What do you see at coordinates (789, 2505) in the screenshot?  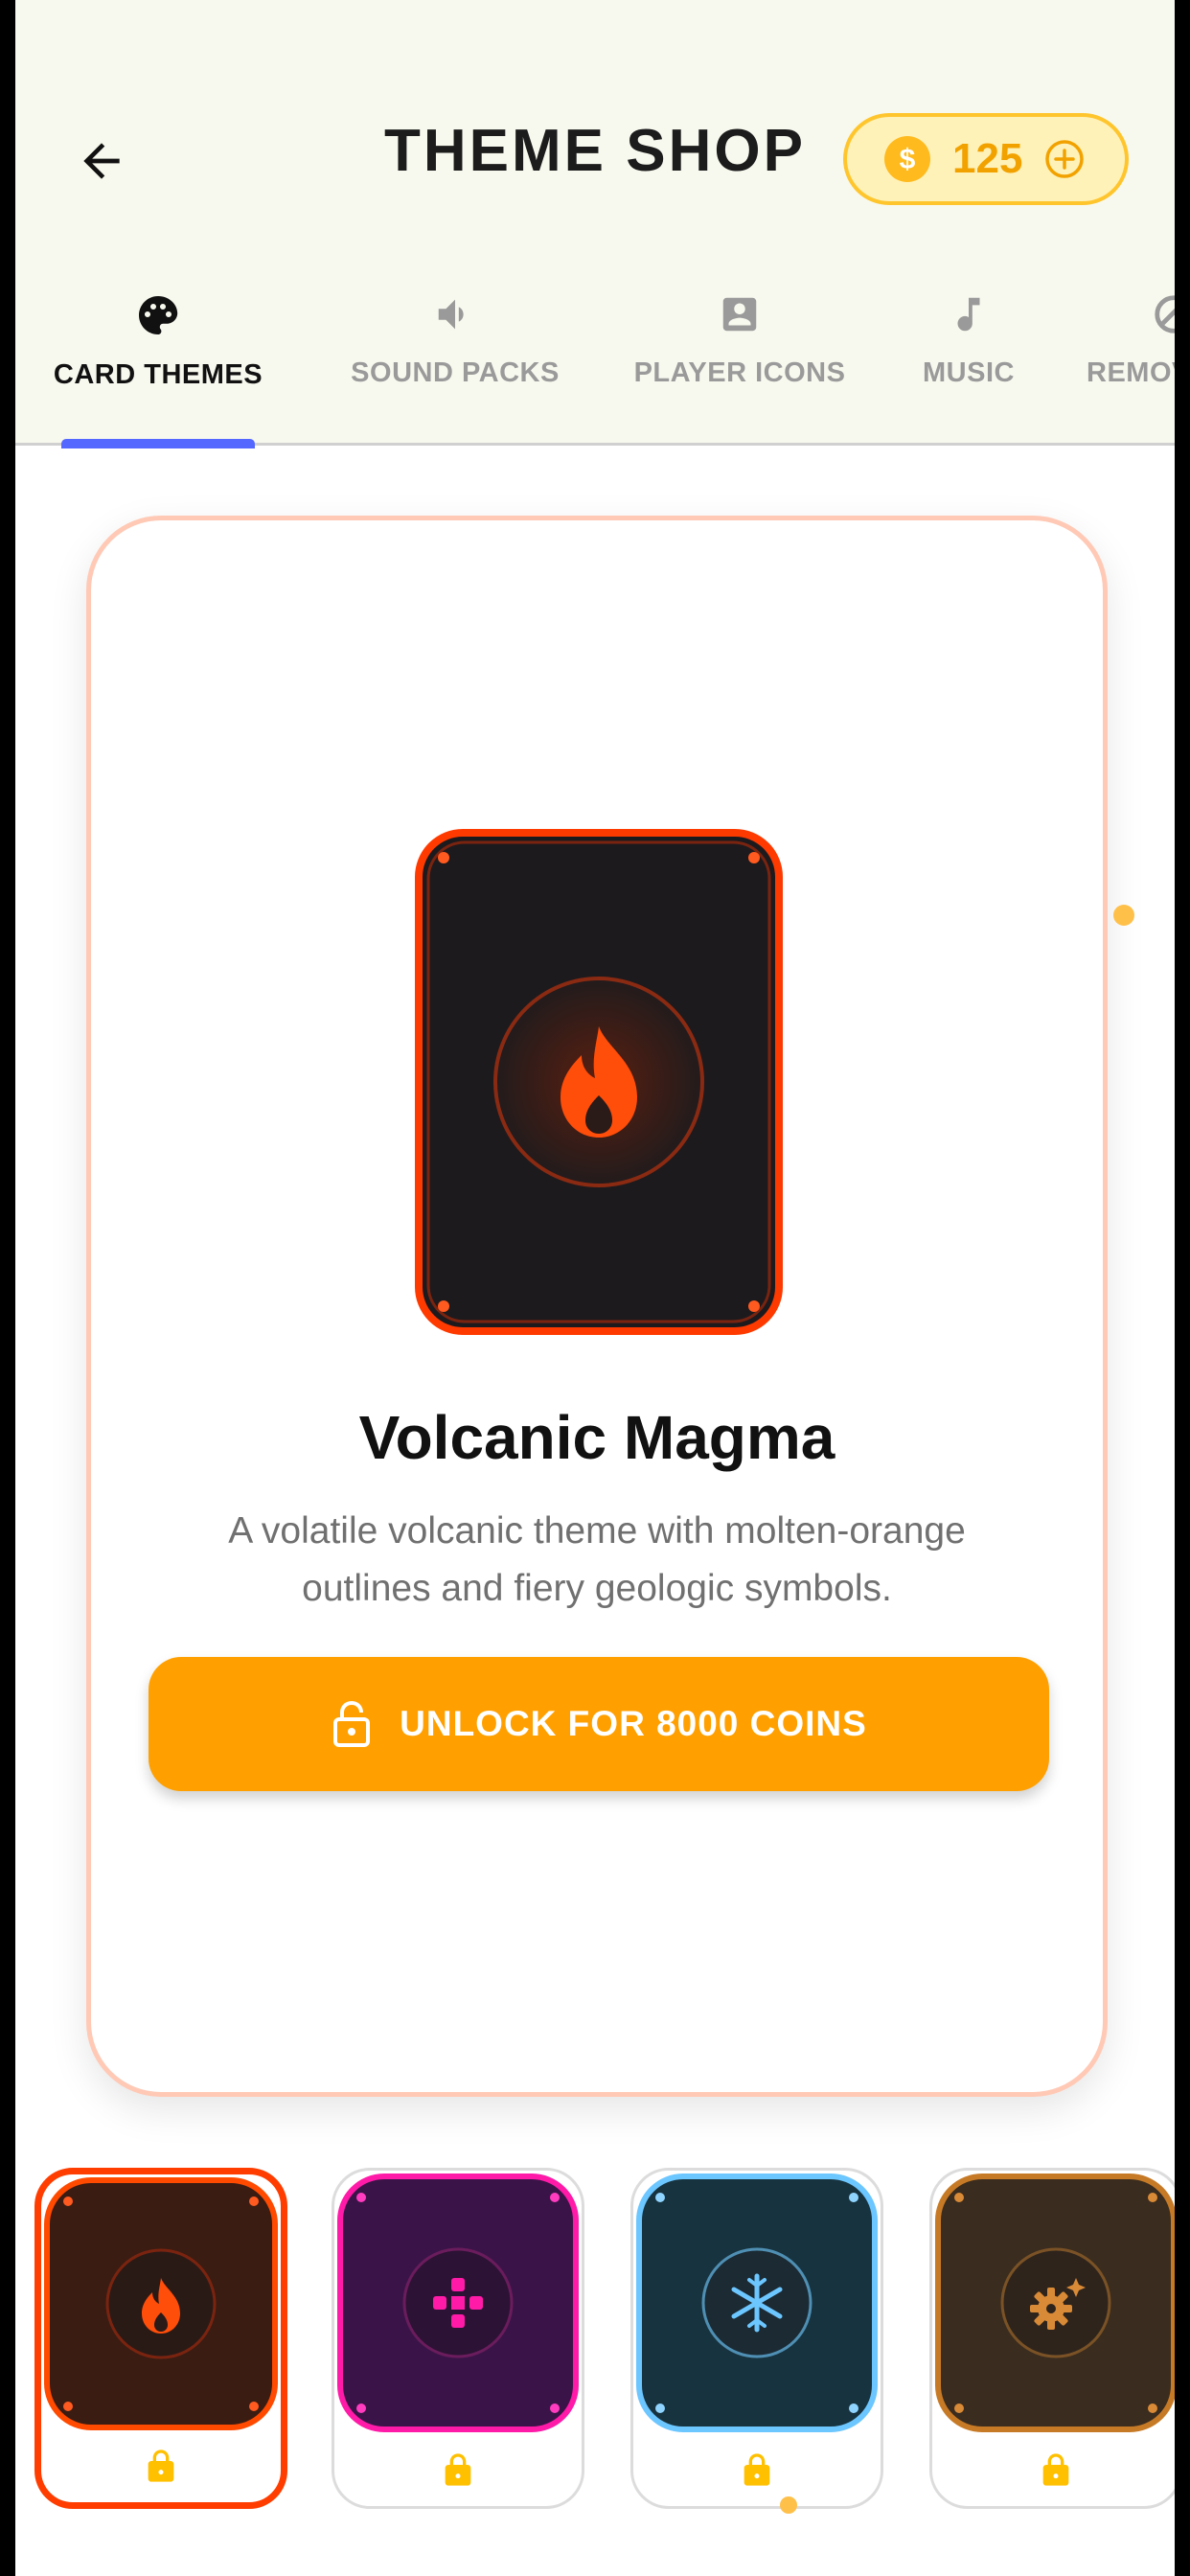 I see `scroll-indicator-dot` at bounding box center [789, 2505].